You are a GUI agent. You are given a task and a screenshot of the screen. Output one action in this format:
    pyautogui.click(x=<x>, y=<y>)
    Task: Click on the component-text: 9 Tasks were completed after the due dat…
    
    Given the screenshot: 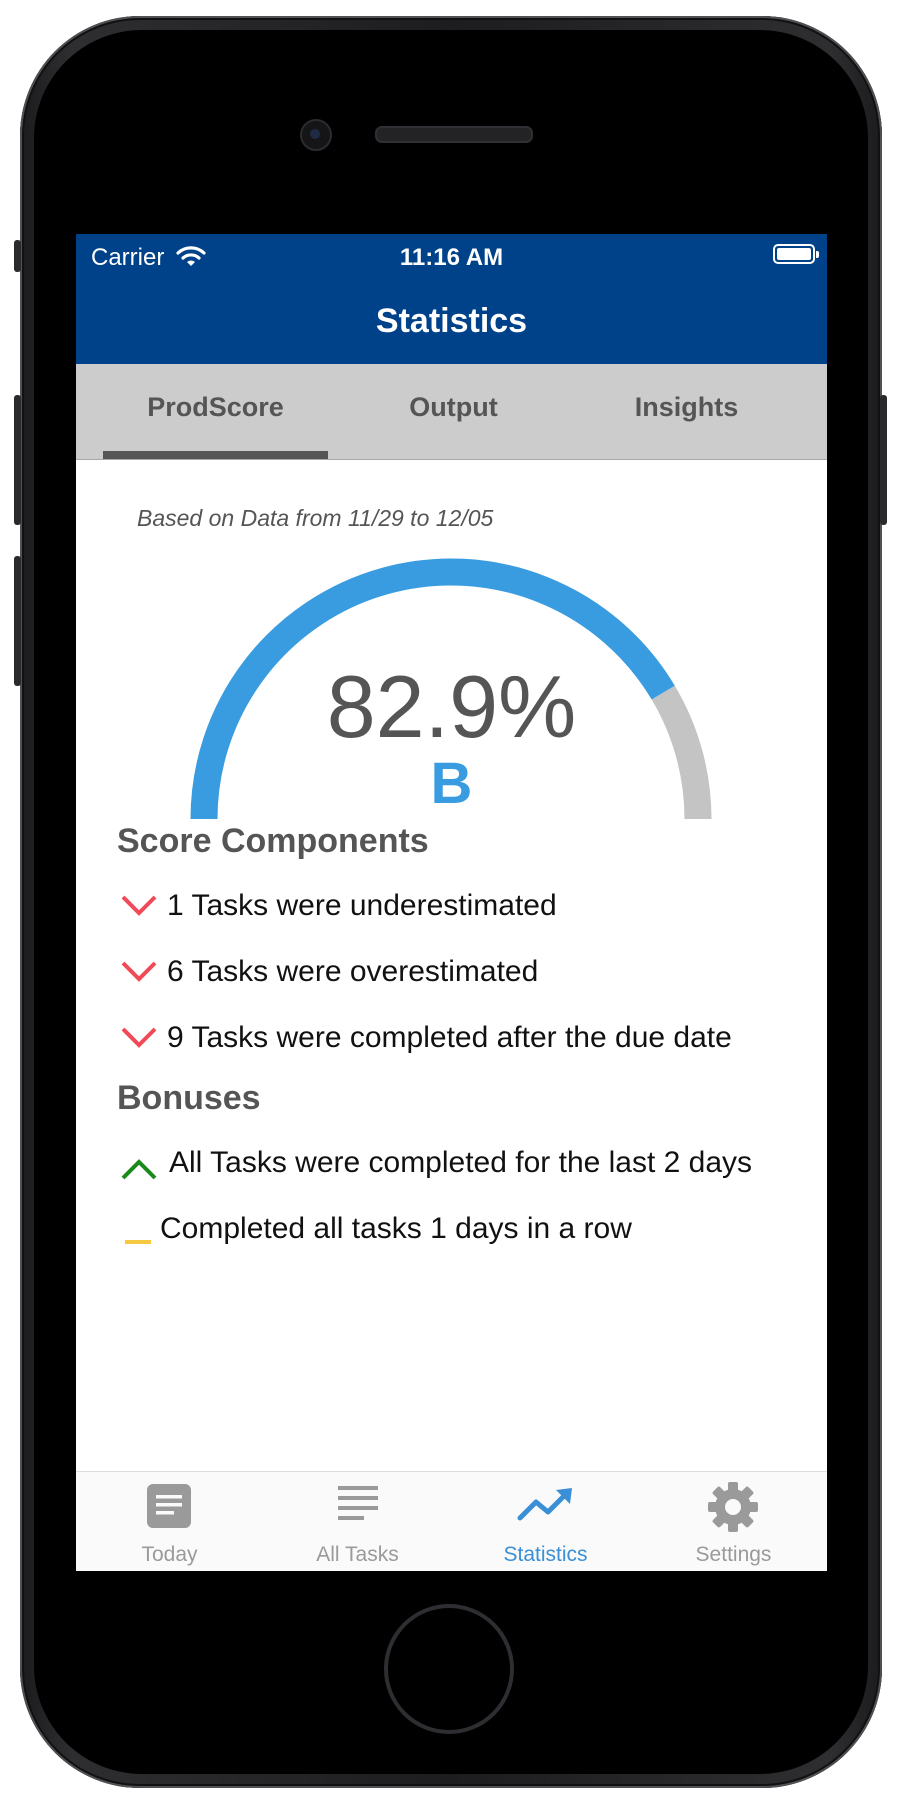 What is the action you would take?
    pyautogui.click(x=449, y=1037)
    